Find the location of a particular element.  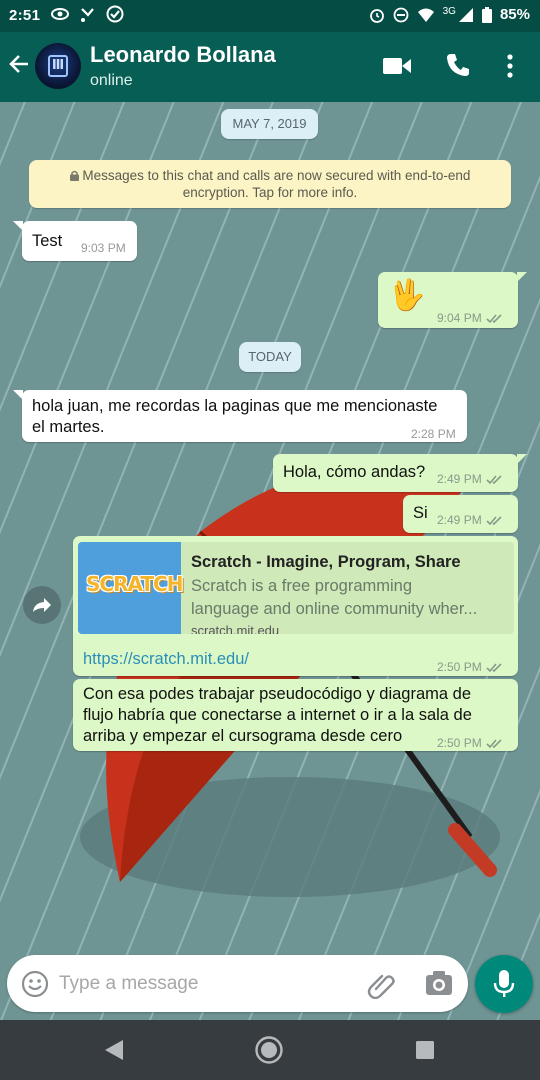

message-time: 9:04 PM is located at coordinates (470, 318).